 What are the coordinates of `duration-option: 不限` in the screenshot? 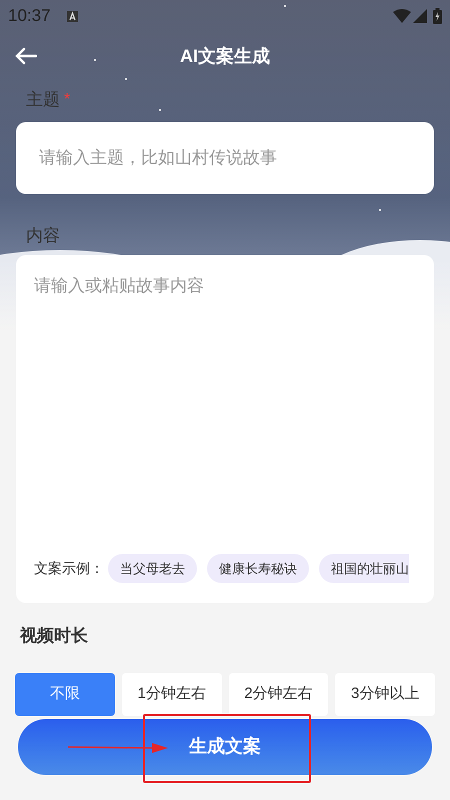 It's located at (65, 694).